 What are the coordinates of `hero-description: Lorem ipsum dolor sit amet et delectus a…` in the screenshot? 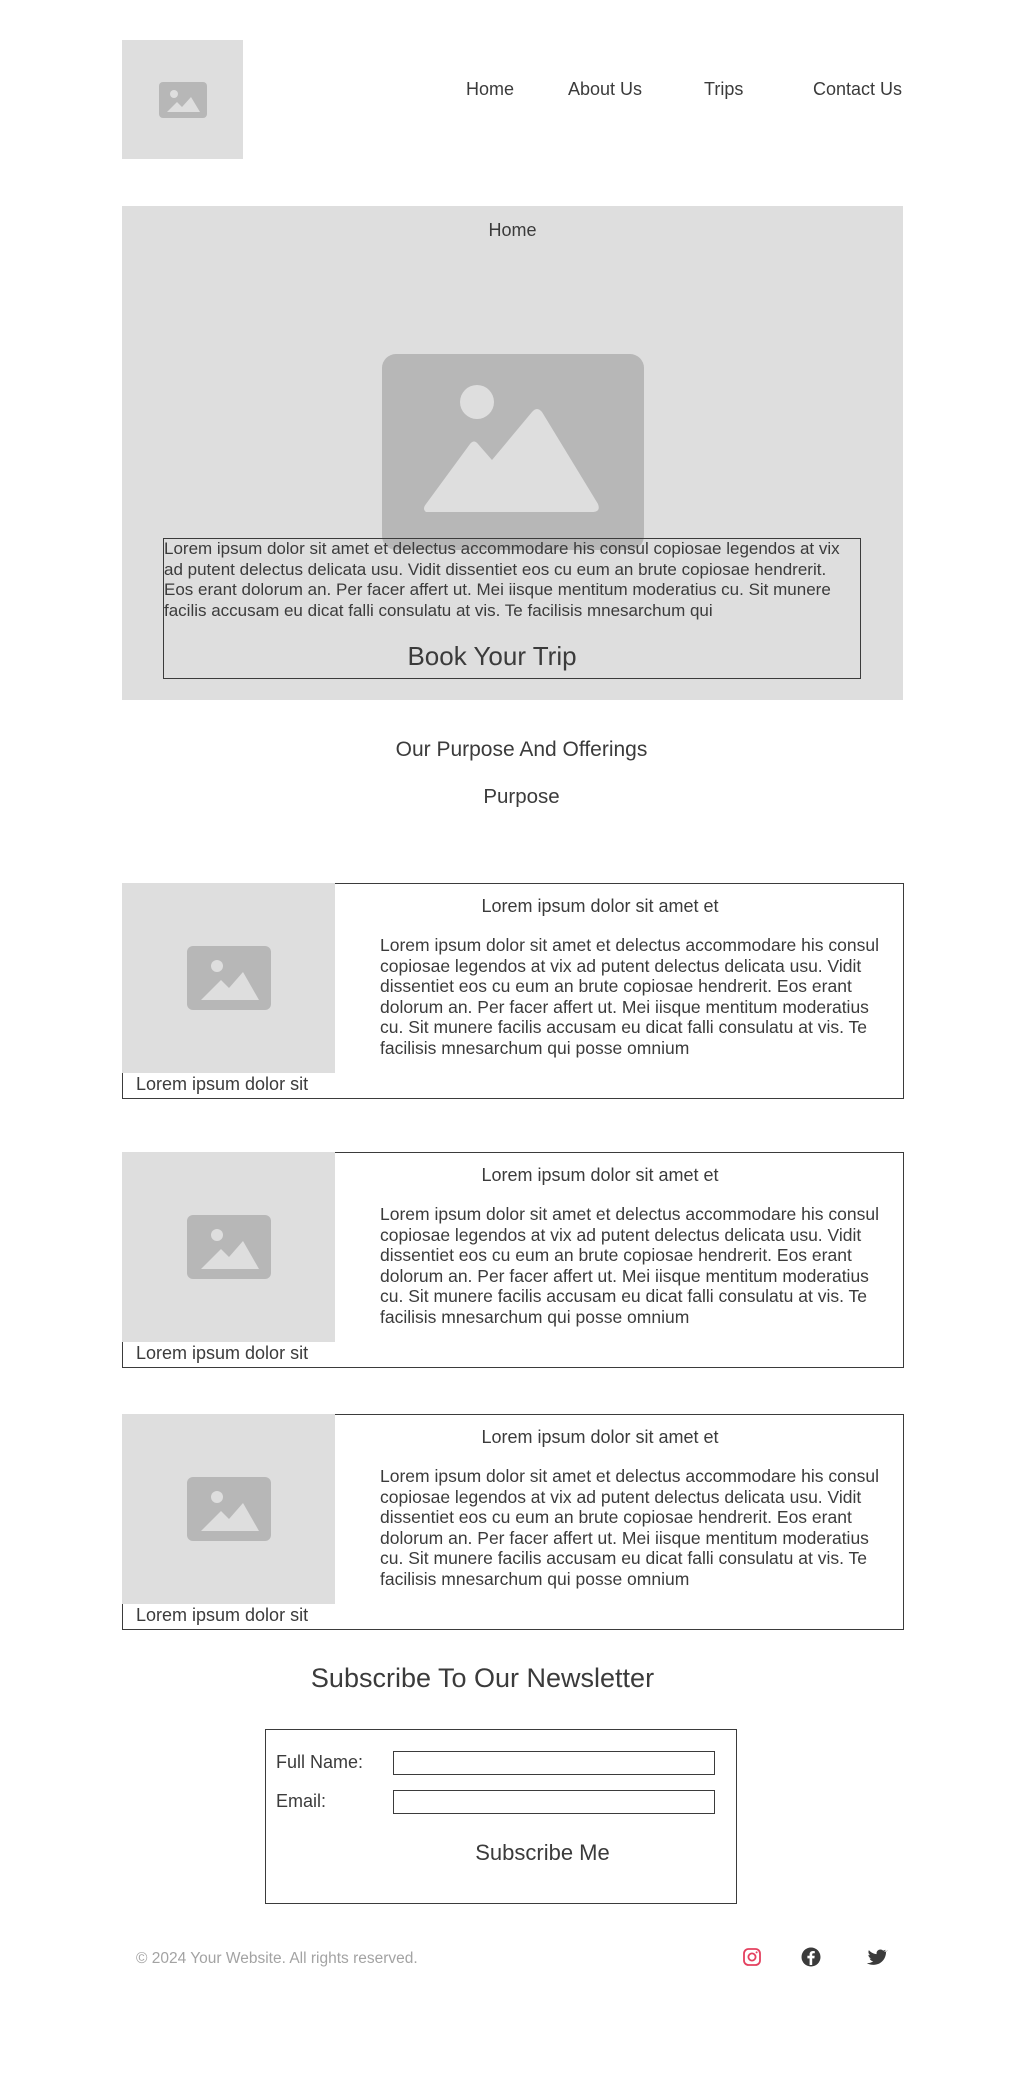 It's located at (502, 579).